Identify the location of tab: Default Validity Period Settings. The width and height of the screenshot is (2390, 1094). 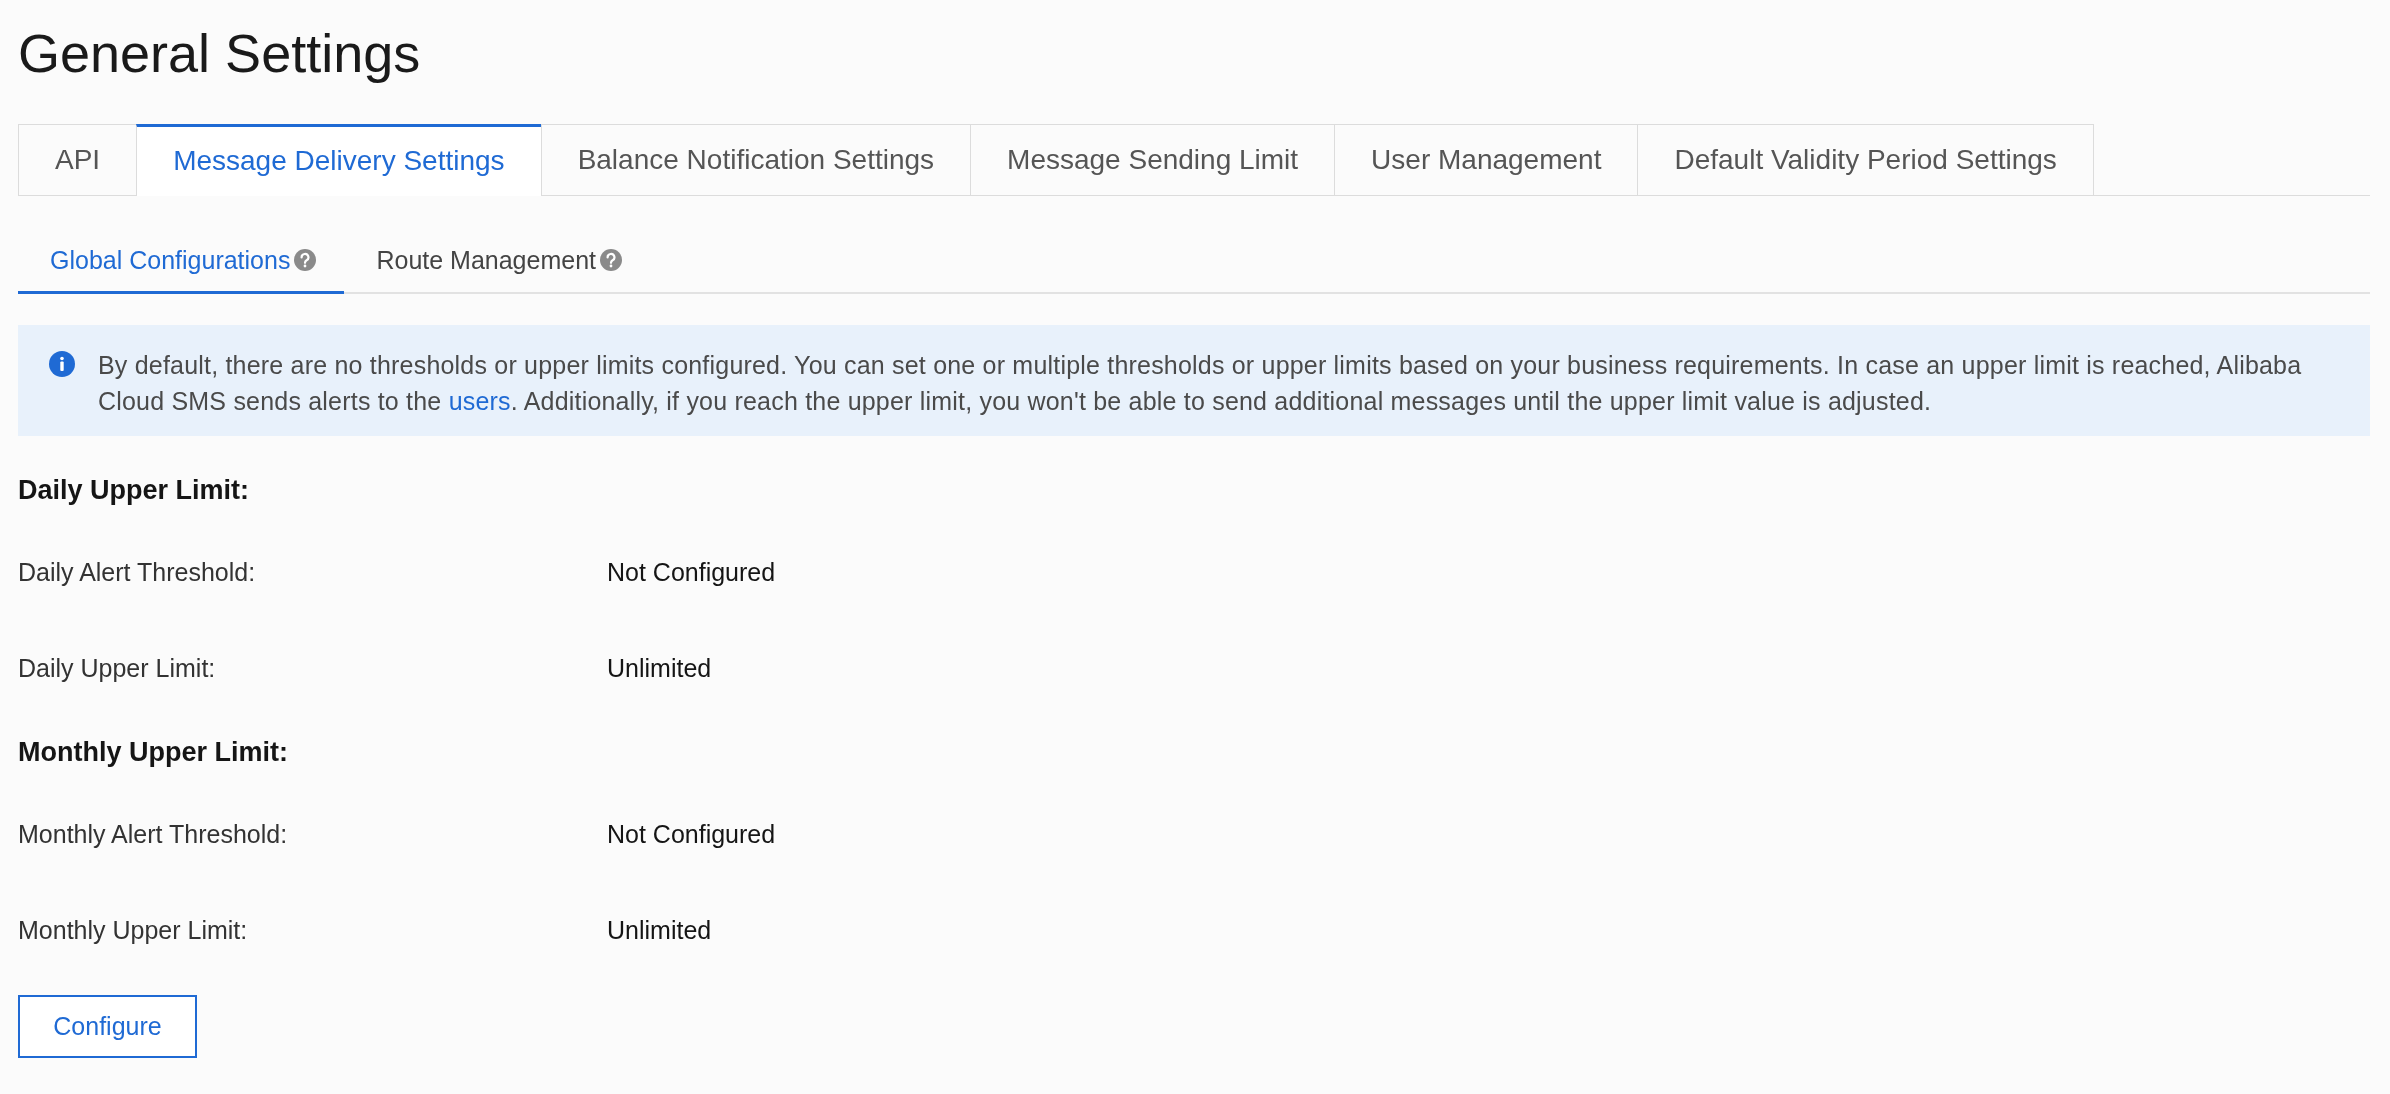
(1865, 159).